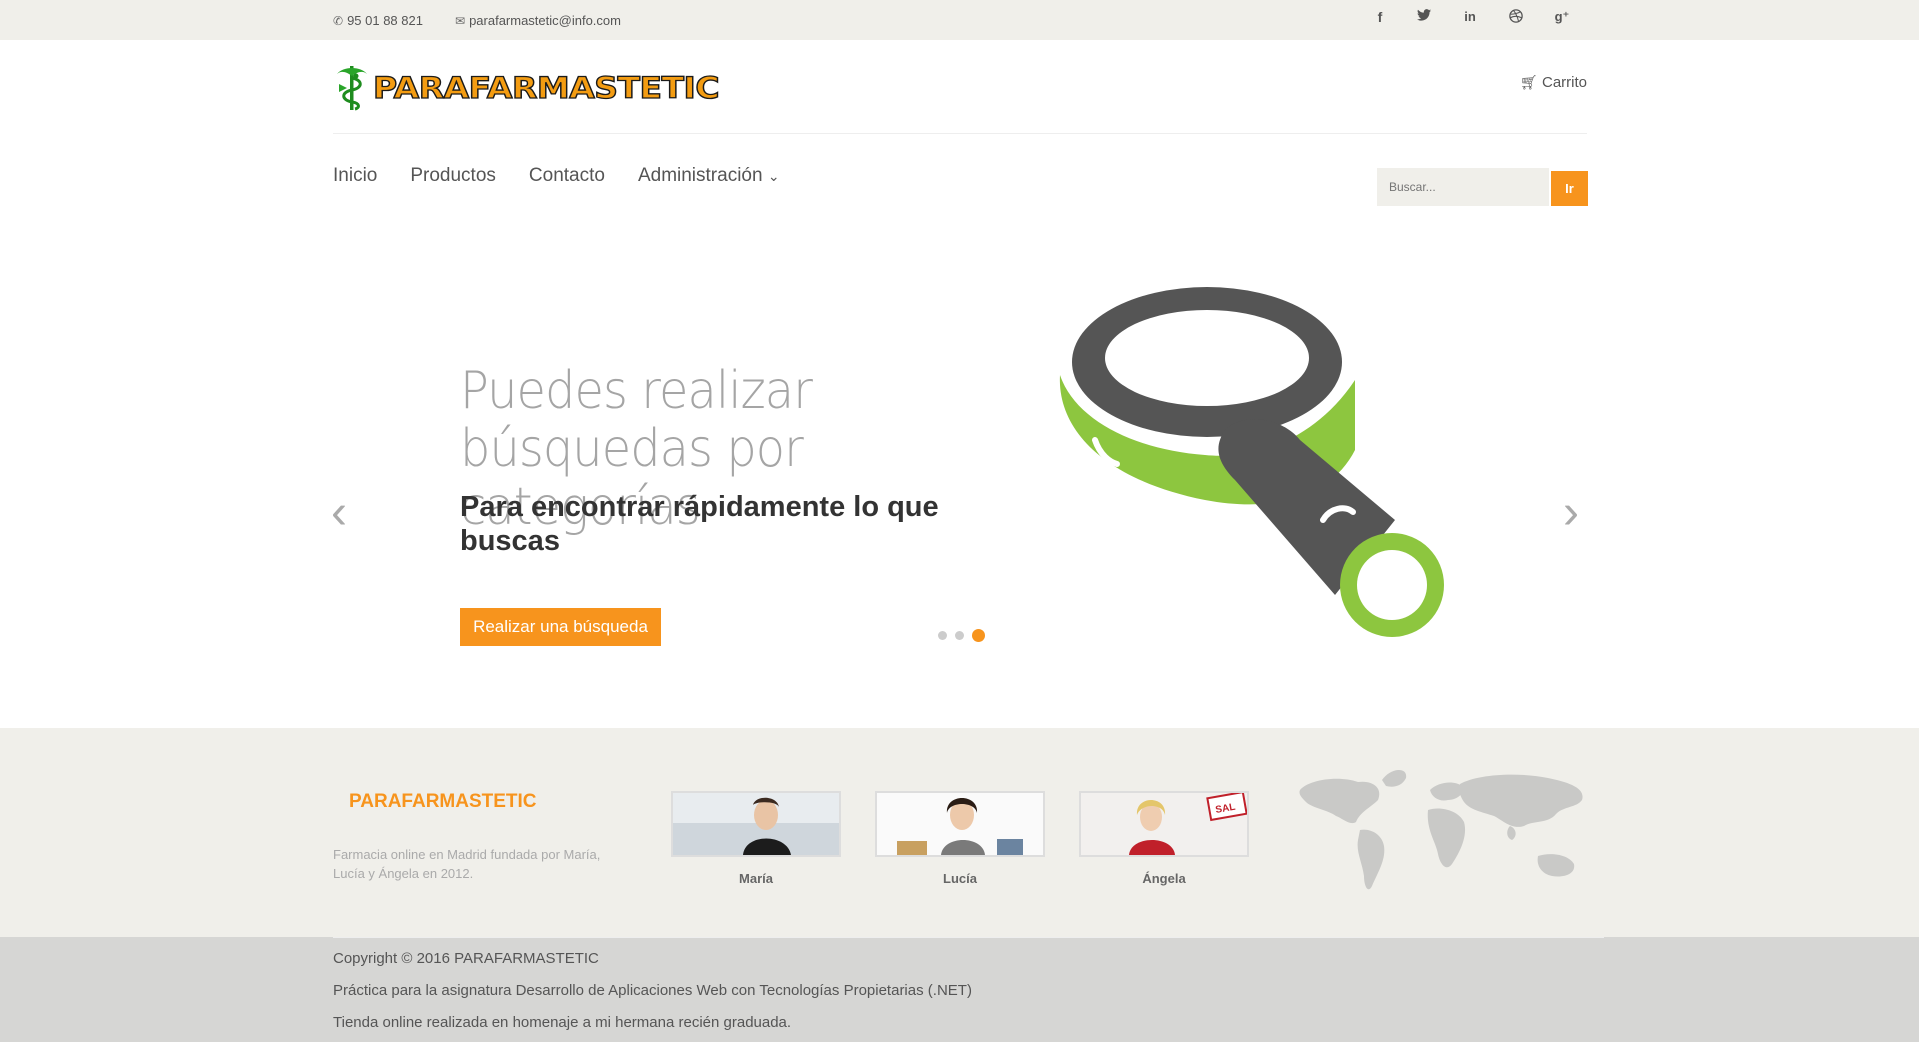 The height and width of the screenshot is (1042, 1919). What do you see at coordinates (699, 524) in the screenshot?
I see `slide-subtitle: Para encontrar rápidamente lo que buscas` at bounding box center [699, 524].